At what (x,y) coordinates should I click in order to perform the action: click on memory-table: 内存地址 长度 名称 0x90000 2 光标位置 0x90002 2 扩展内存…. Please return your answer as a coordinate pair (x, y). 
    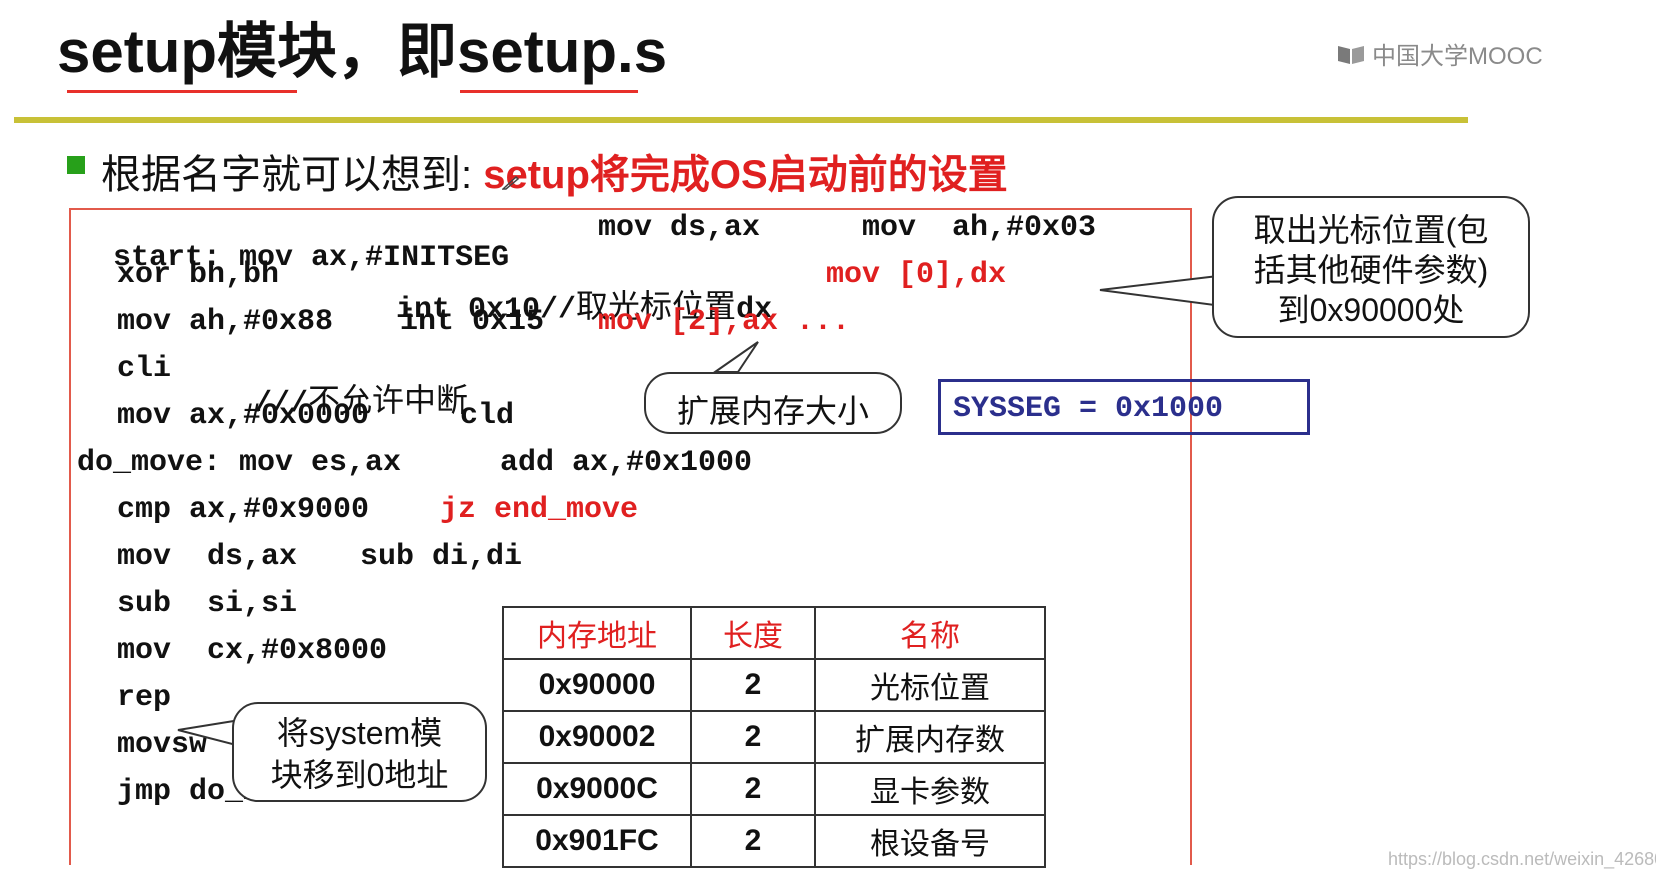
    Looking at the image, I should click on (774, 737).